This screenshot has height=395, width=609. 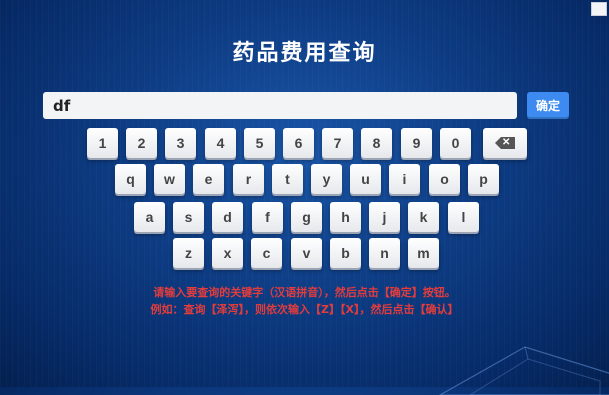 I want to click on backspace-key, so click(x=505, y=143).